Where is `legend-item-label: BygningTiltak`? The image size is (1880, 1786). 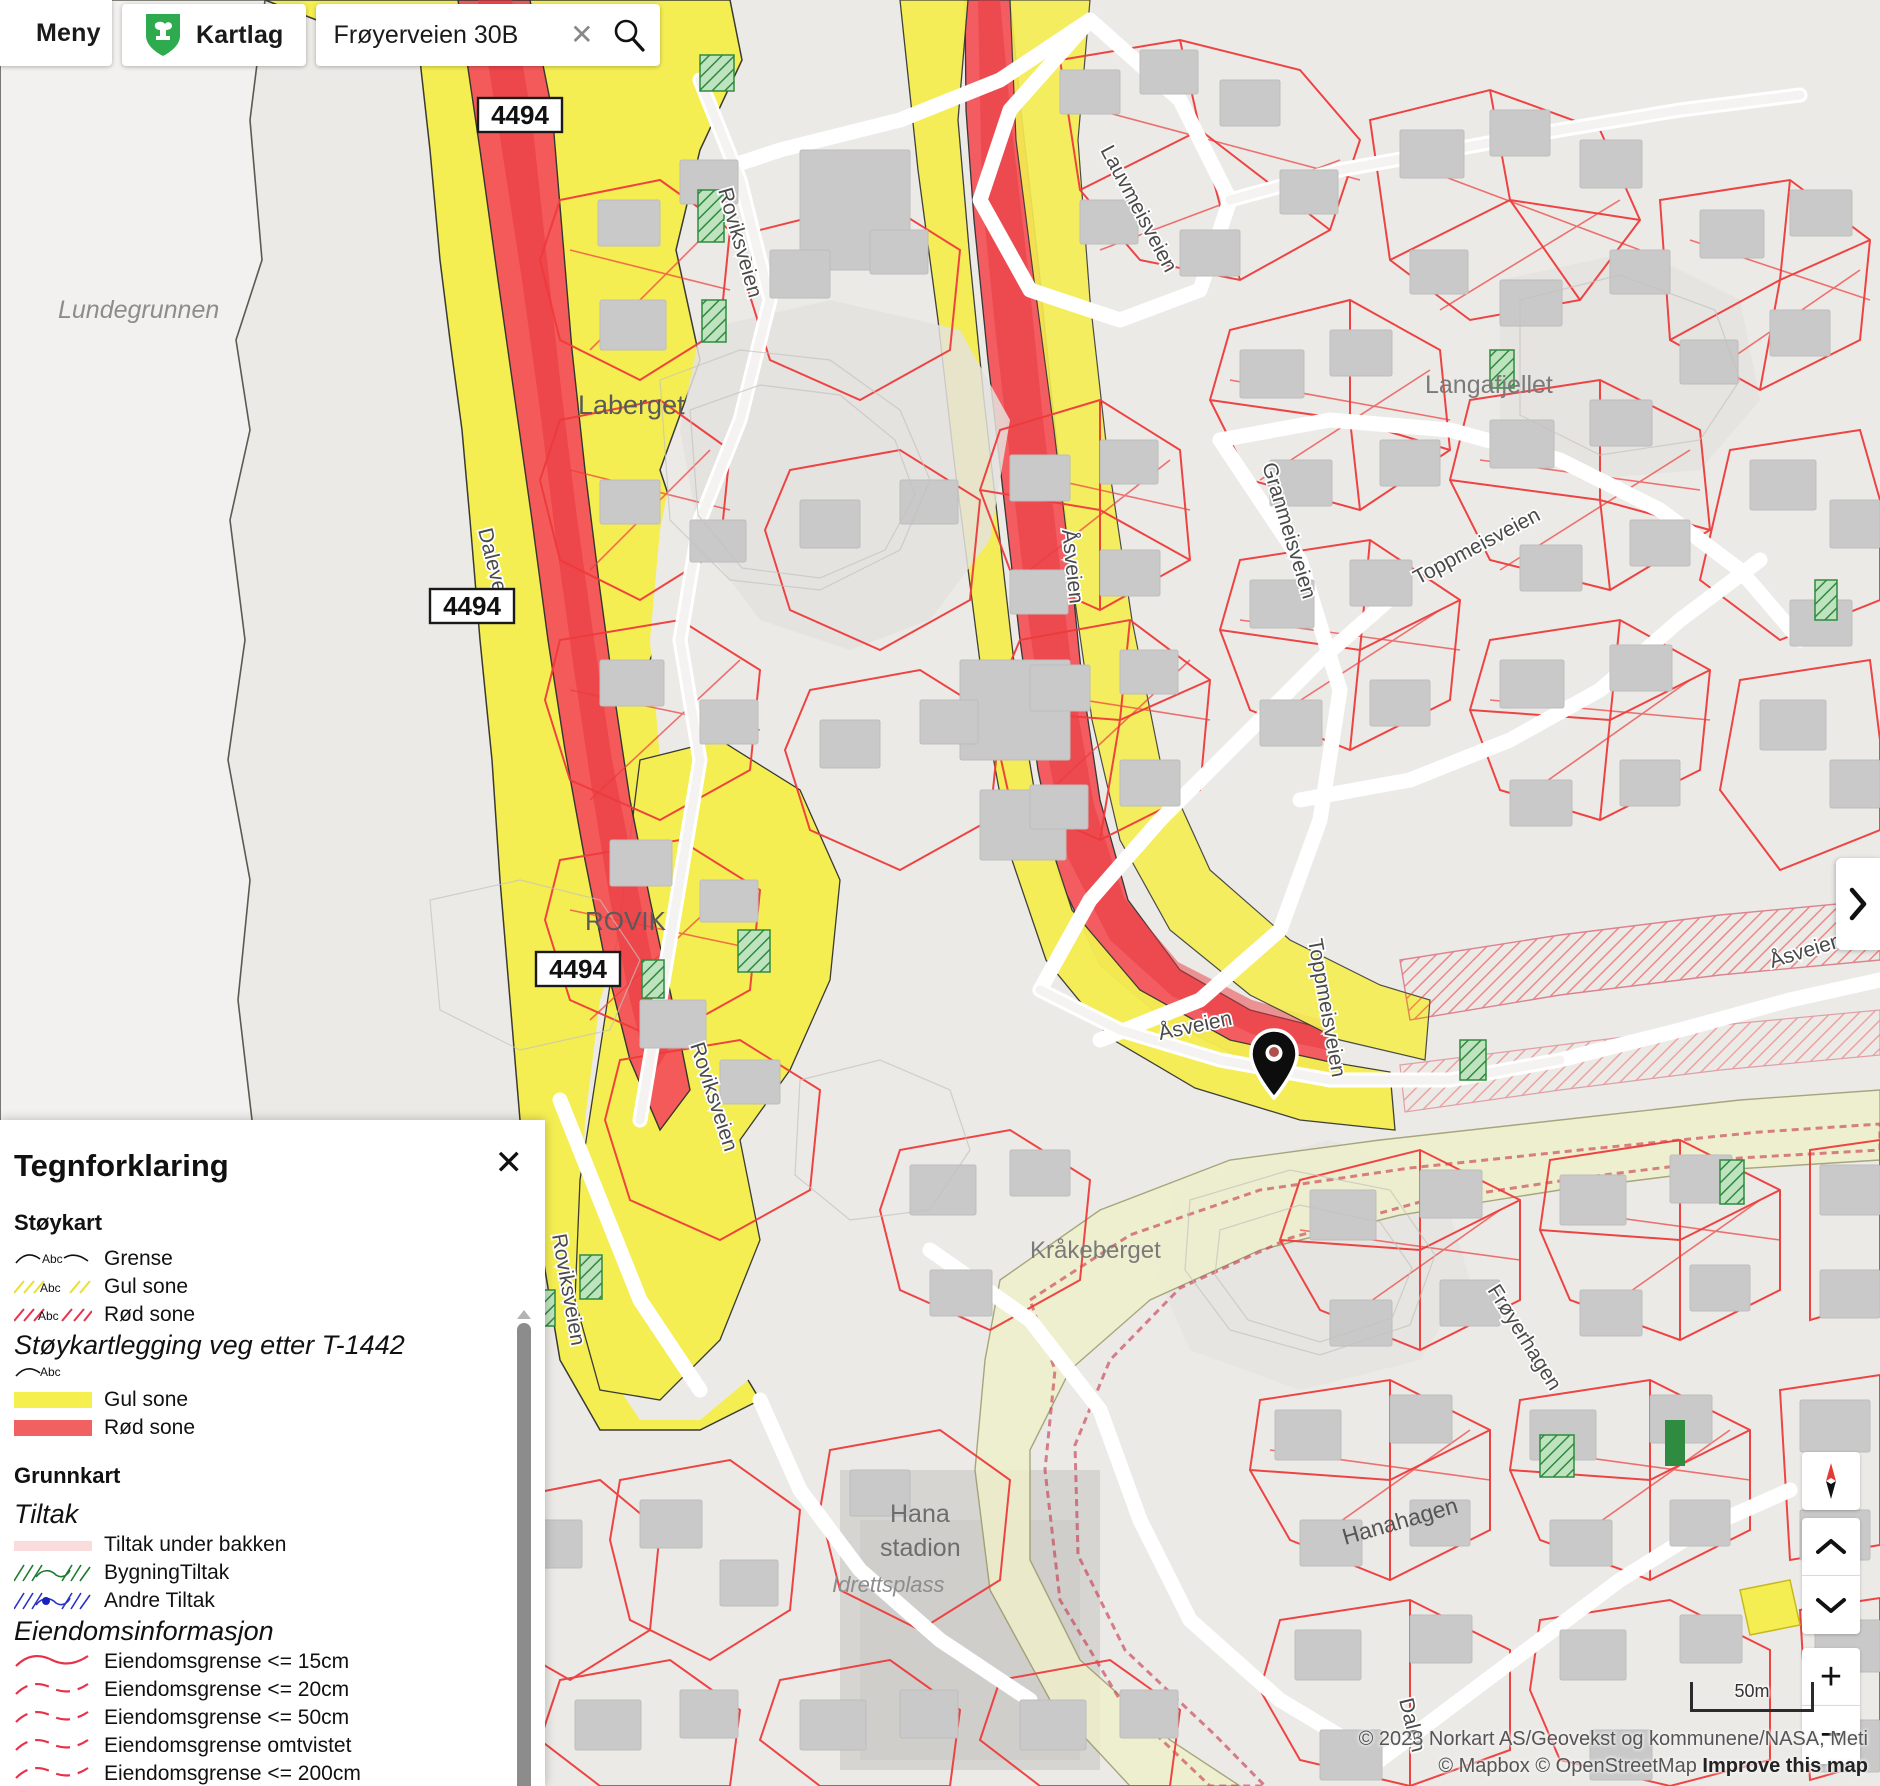 legend-item-label: BygningTiltak is located at coordinates (167, 1572).